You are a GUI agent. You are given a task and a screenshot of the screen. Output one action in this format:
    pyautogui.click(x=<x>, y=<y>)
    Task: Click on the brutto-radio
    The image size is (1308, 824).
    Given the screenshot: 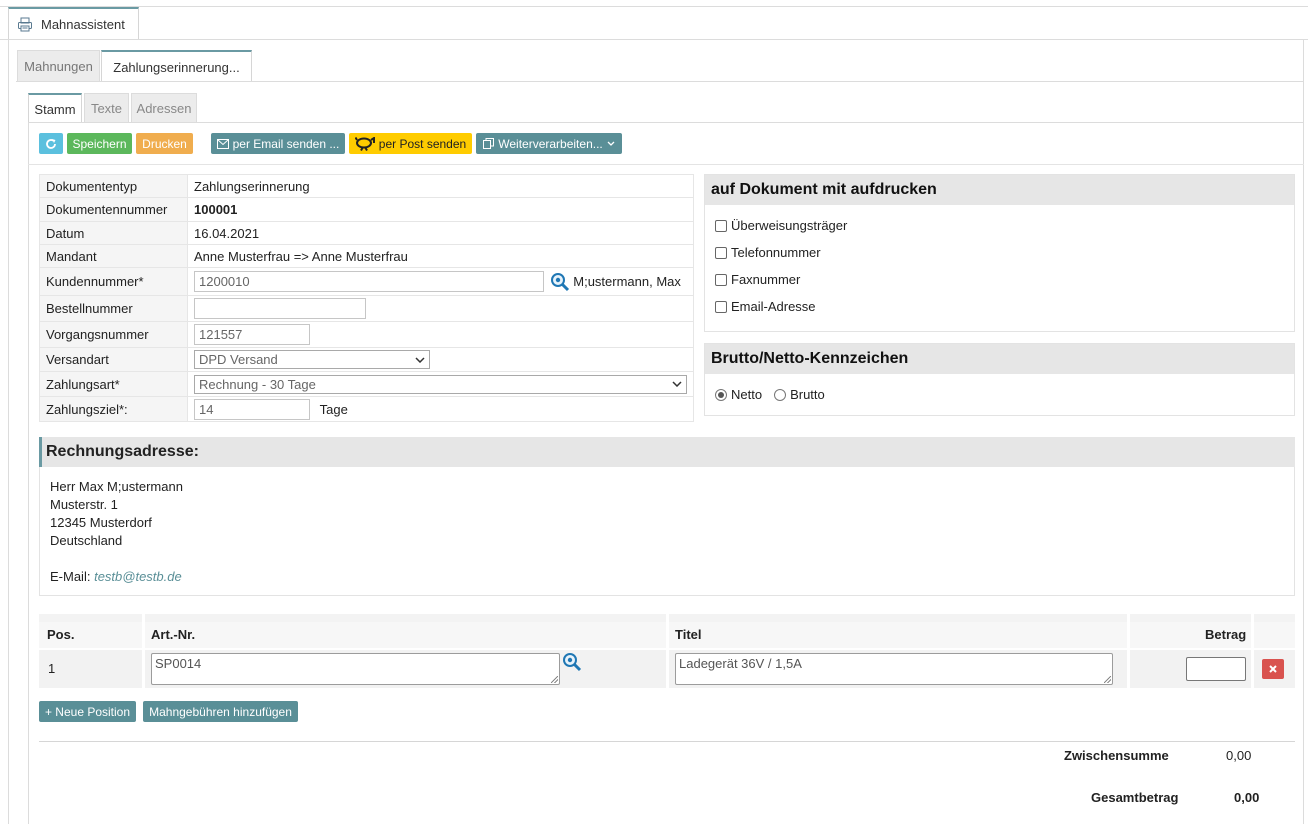 What is the action you would take?
    pyautogui.click(x=780, y=394)
    